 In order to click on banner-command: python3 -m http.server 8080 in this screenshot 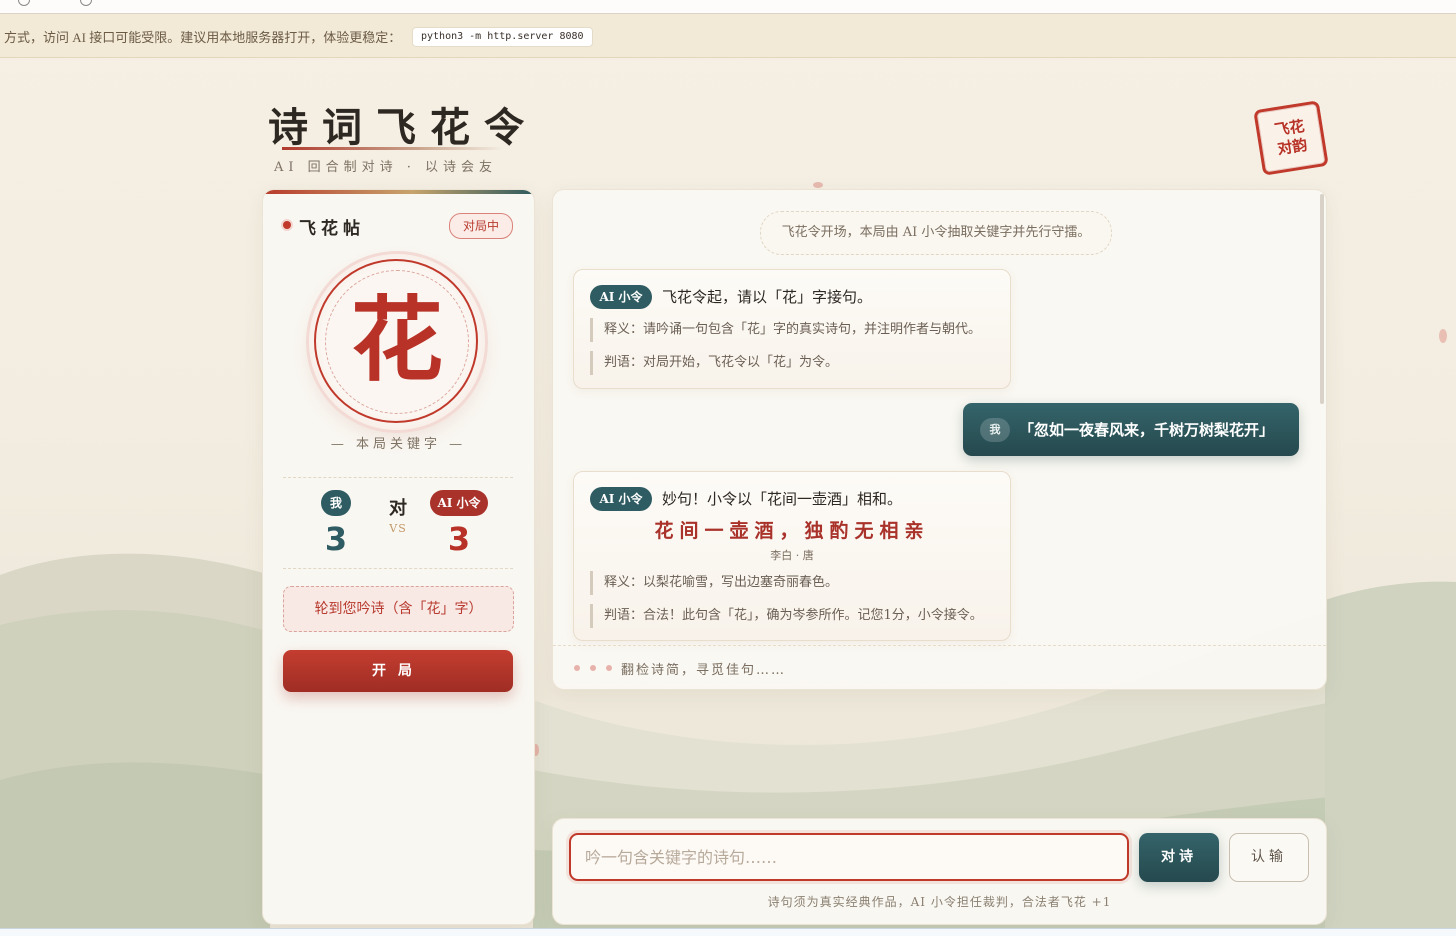, I will do `click(502, 37)`.